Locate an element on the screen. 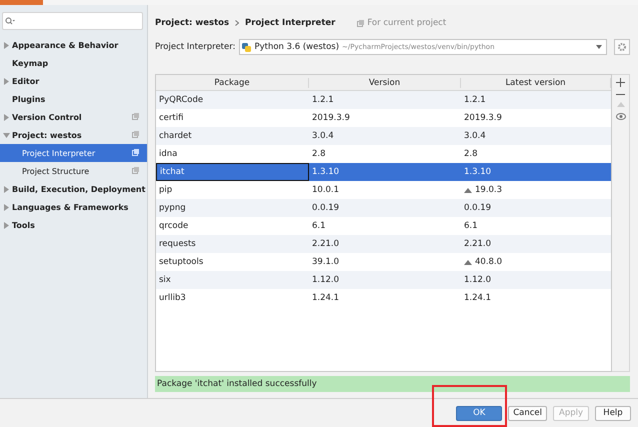 Image resolution: width=638 pixels, height=427 pixels. status-message: Package 'itchat' installed successfully is located at coordinates (392, 384).